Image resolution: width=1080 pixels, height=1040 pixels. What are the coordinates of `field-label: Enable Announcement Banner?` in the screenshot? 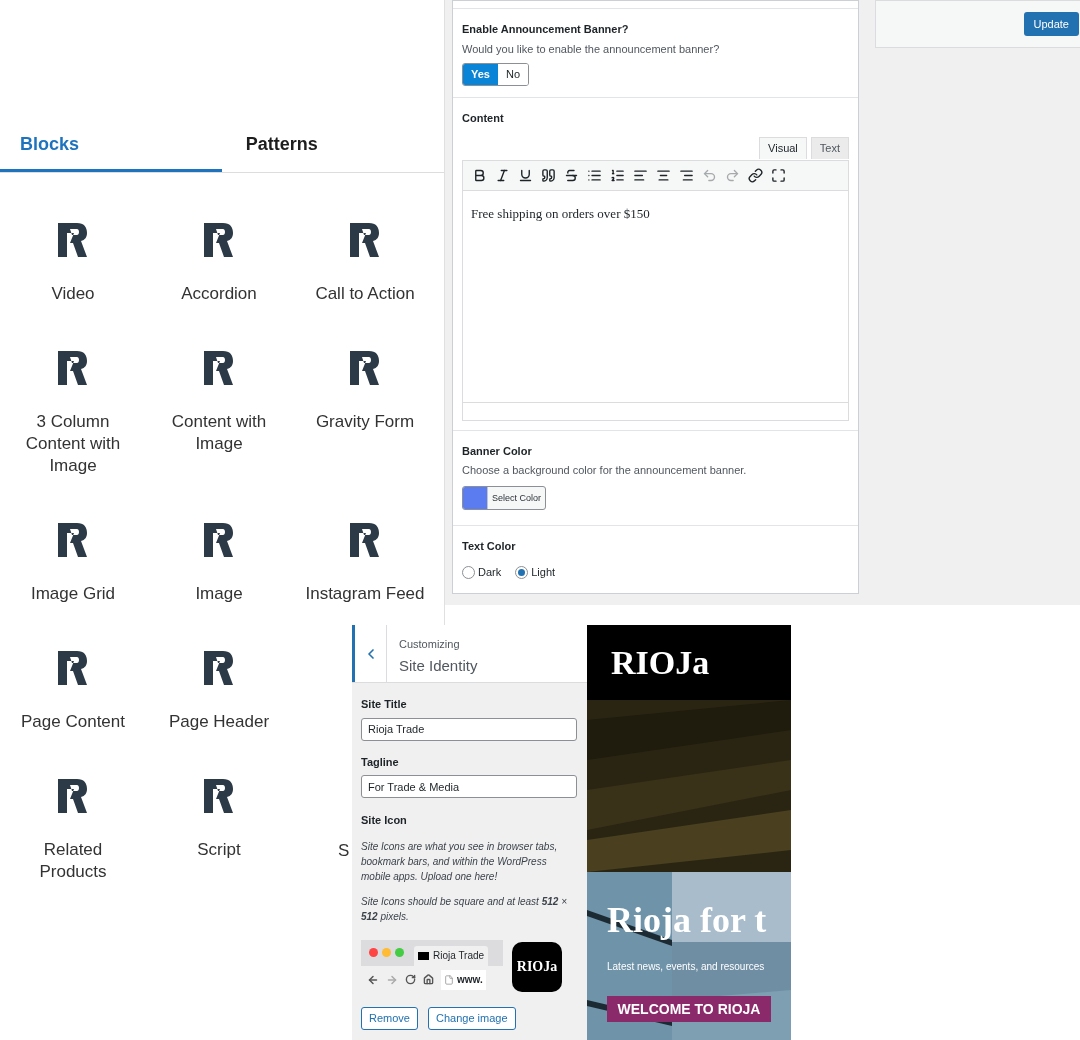 It's located at (546, 29).